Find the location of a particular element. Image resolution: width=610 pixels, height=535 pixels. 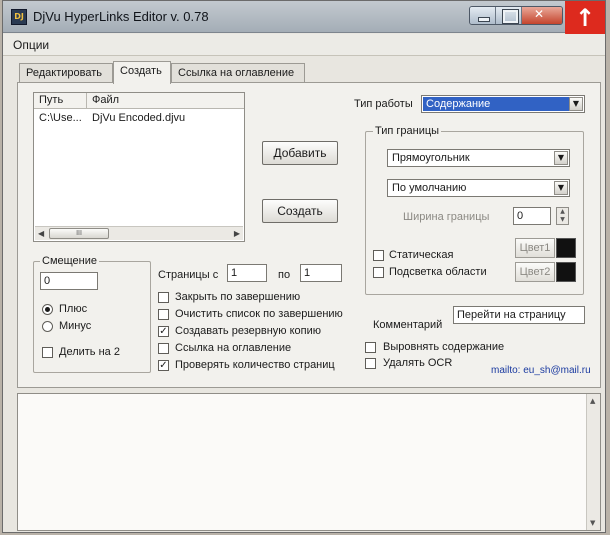

pages-to-label: по is located at coordinates (284, 275).